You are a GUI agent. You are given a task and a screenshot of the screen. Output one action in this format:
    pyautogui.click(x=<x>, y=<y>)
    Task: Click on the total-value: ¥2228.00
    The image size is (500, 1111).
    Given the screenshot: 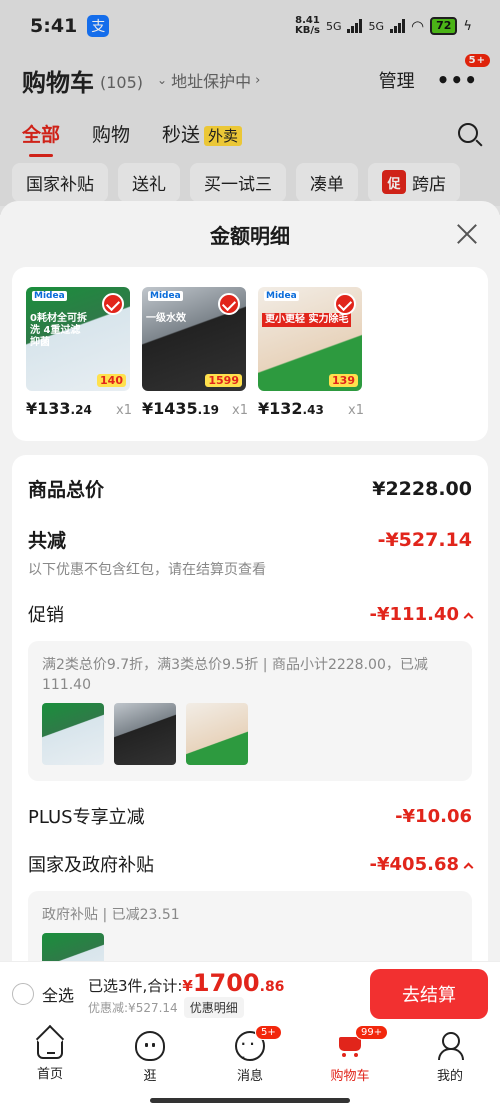 What is the action you would take?
    pyautogui.click(x=422, y=488)
    